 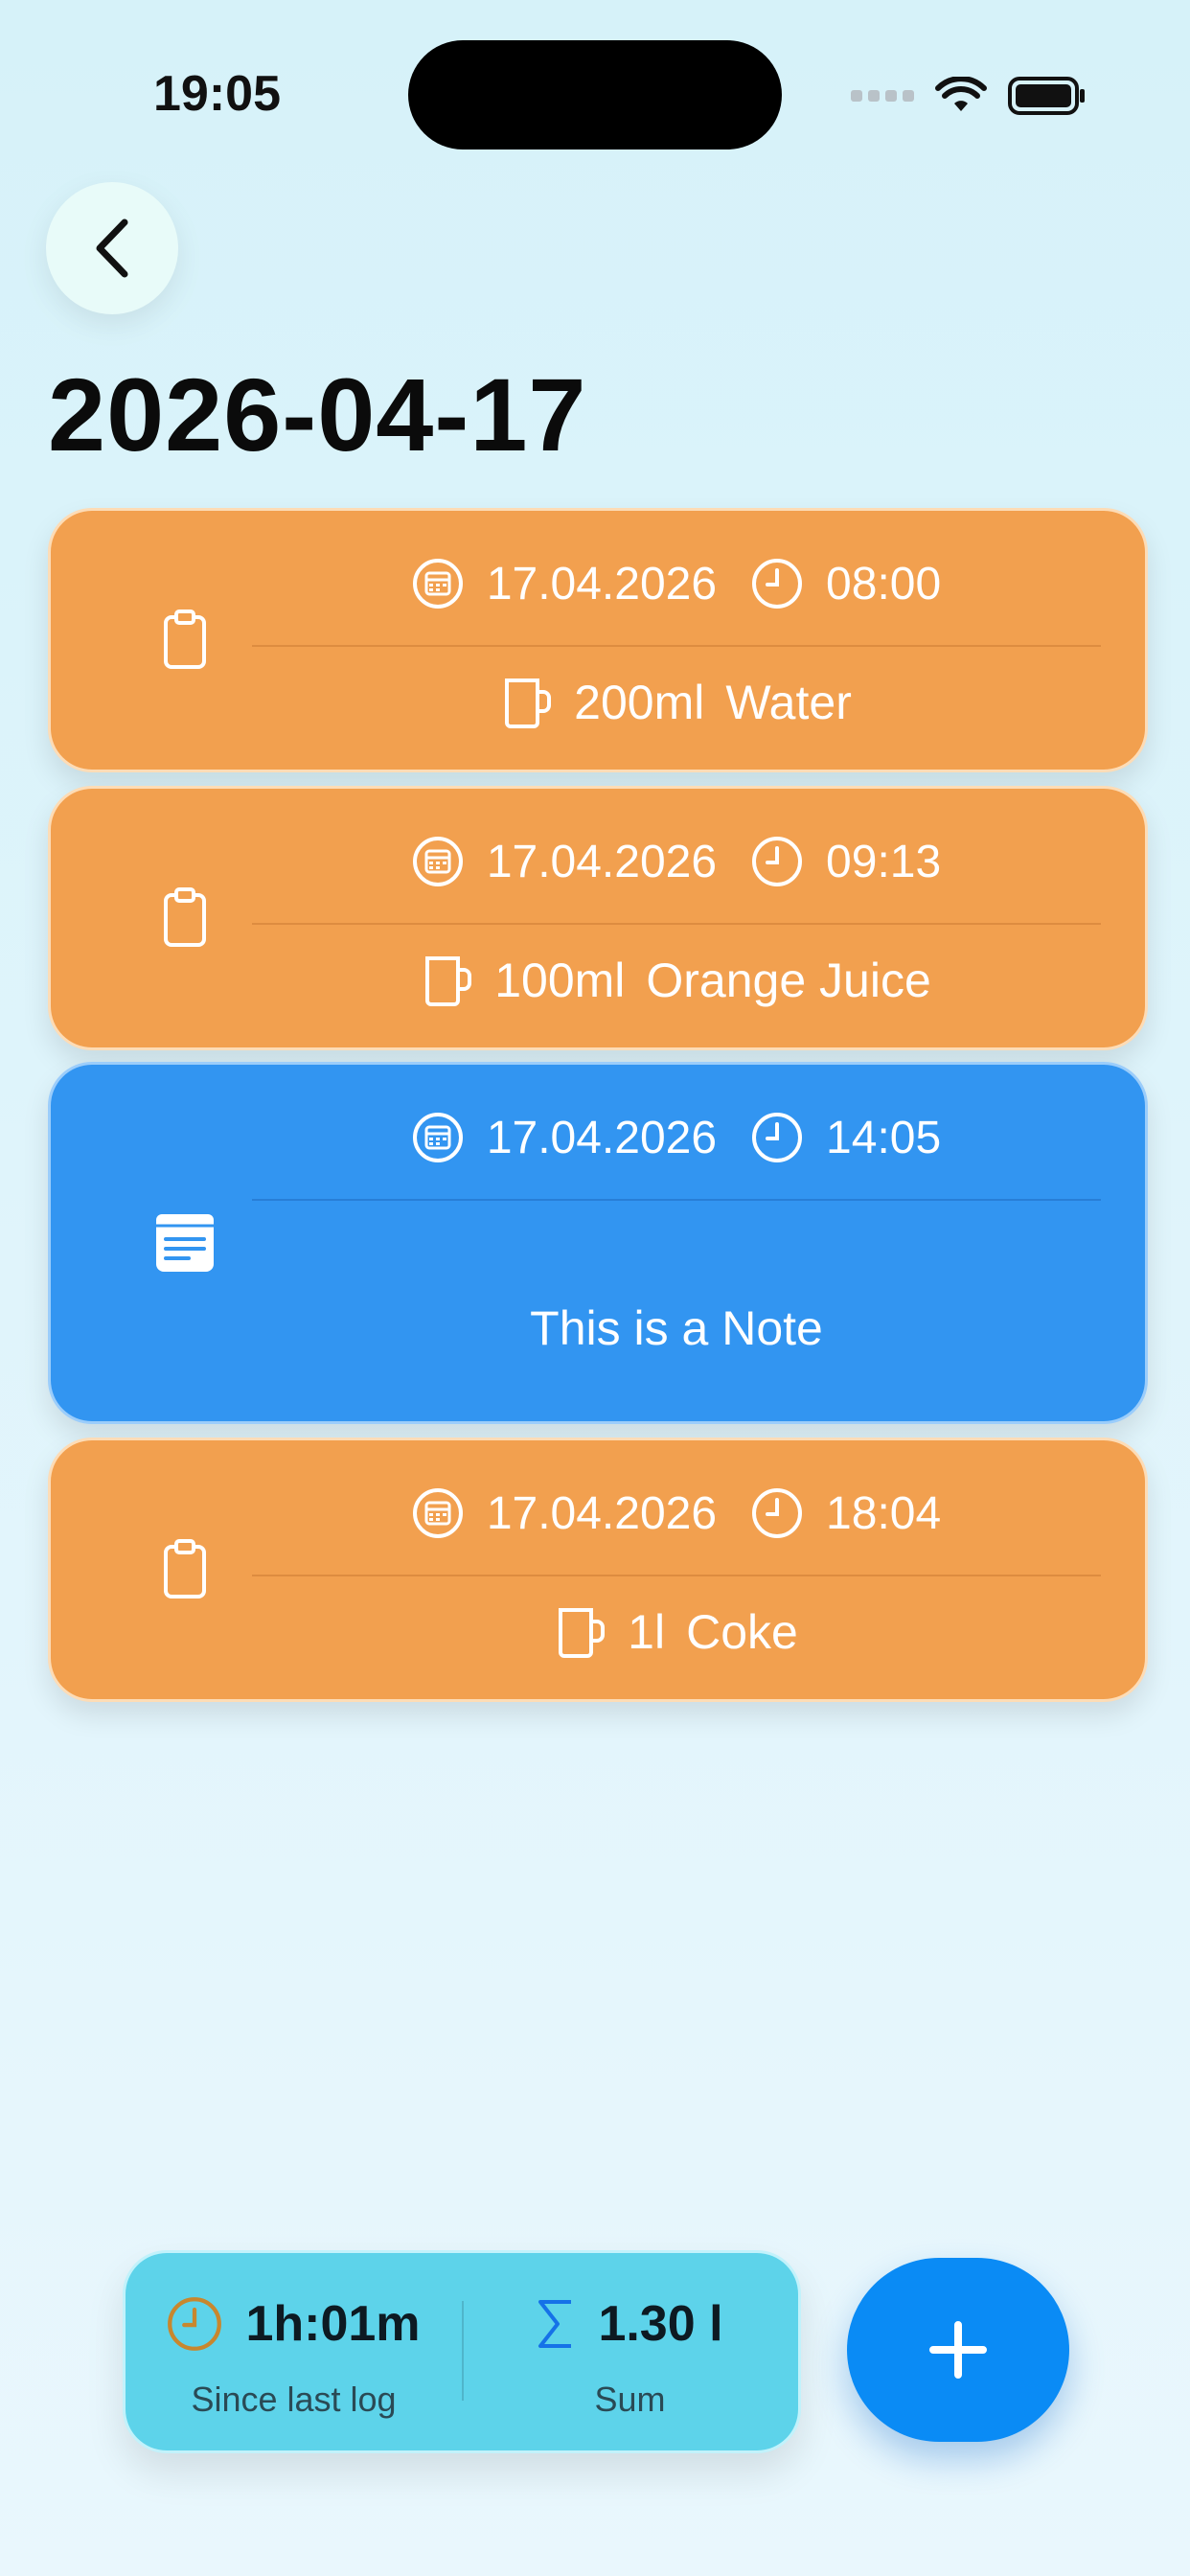 I want to click on note-text: This is a Note, so click(x=677, y=1328).